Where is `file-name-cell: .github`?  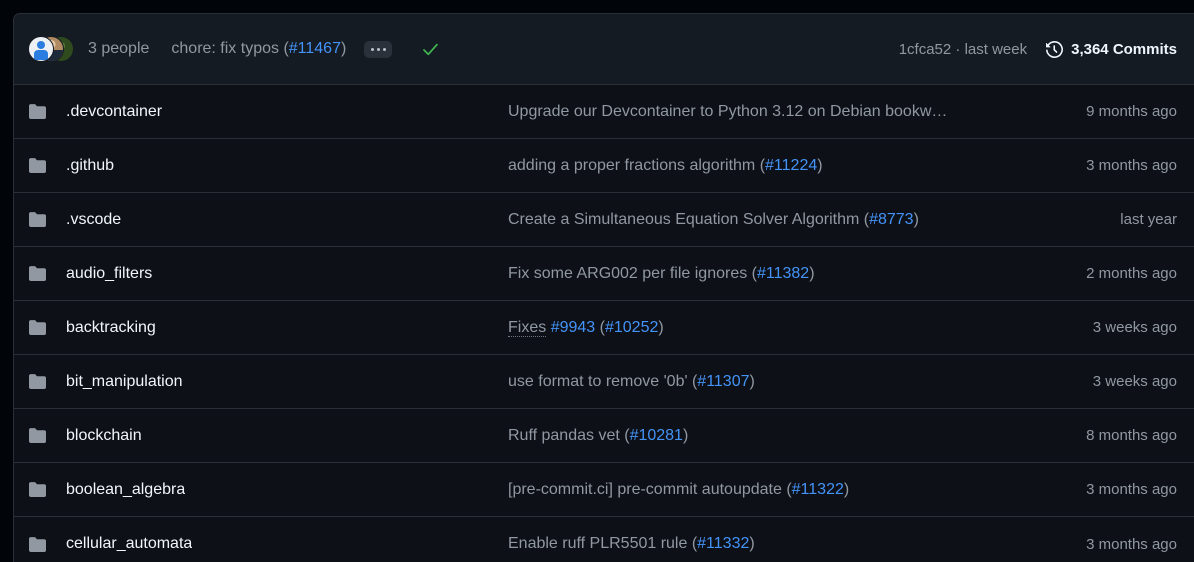
file-name-cell: .github is located at coordinates (268, 166).